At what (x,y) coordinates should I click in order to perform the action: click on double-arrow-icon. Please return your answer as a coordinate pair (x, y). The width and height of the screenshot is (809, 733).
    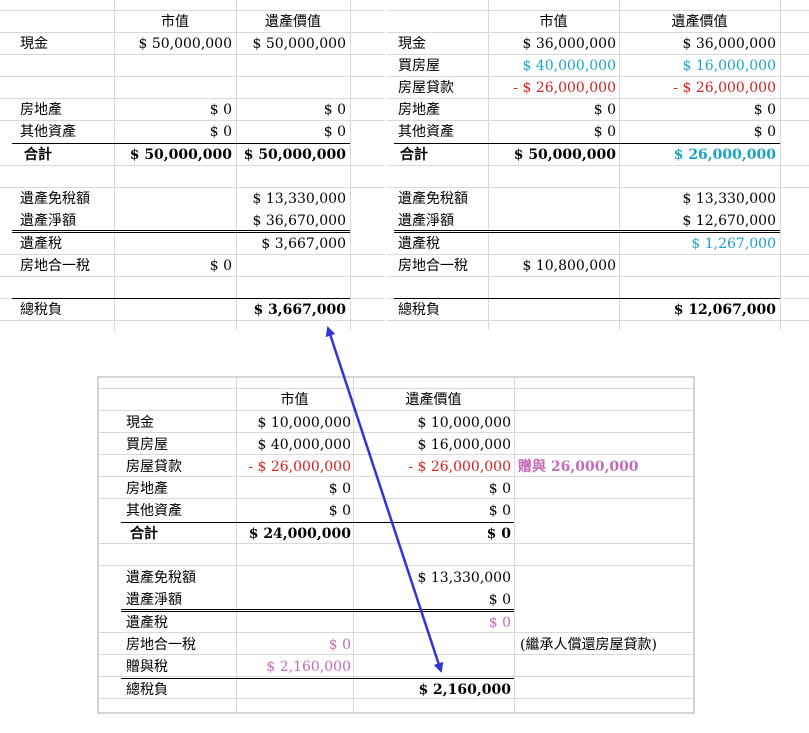
    Looking at the image, I should click on (384, 499).